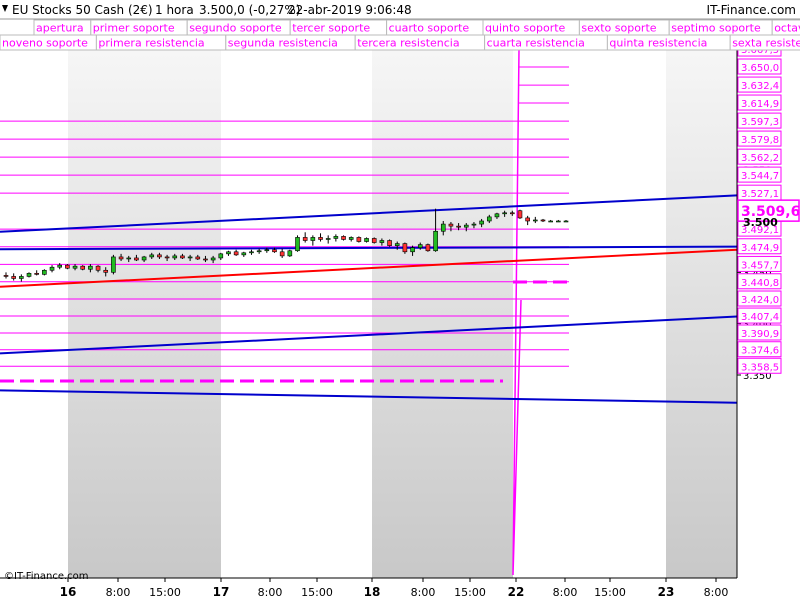 The image size is (800, 604). I want to click on x-tick-label: 18, so click(372, 592).